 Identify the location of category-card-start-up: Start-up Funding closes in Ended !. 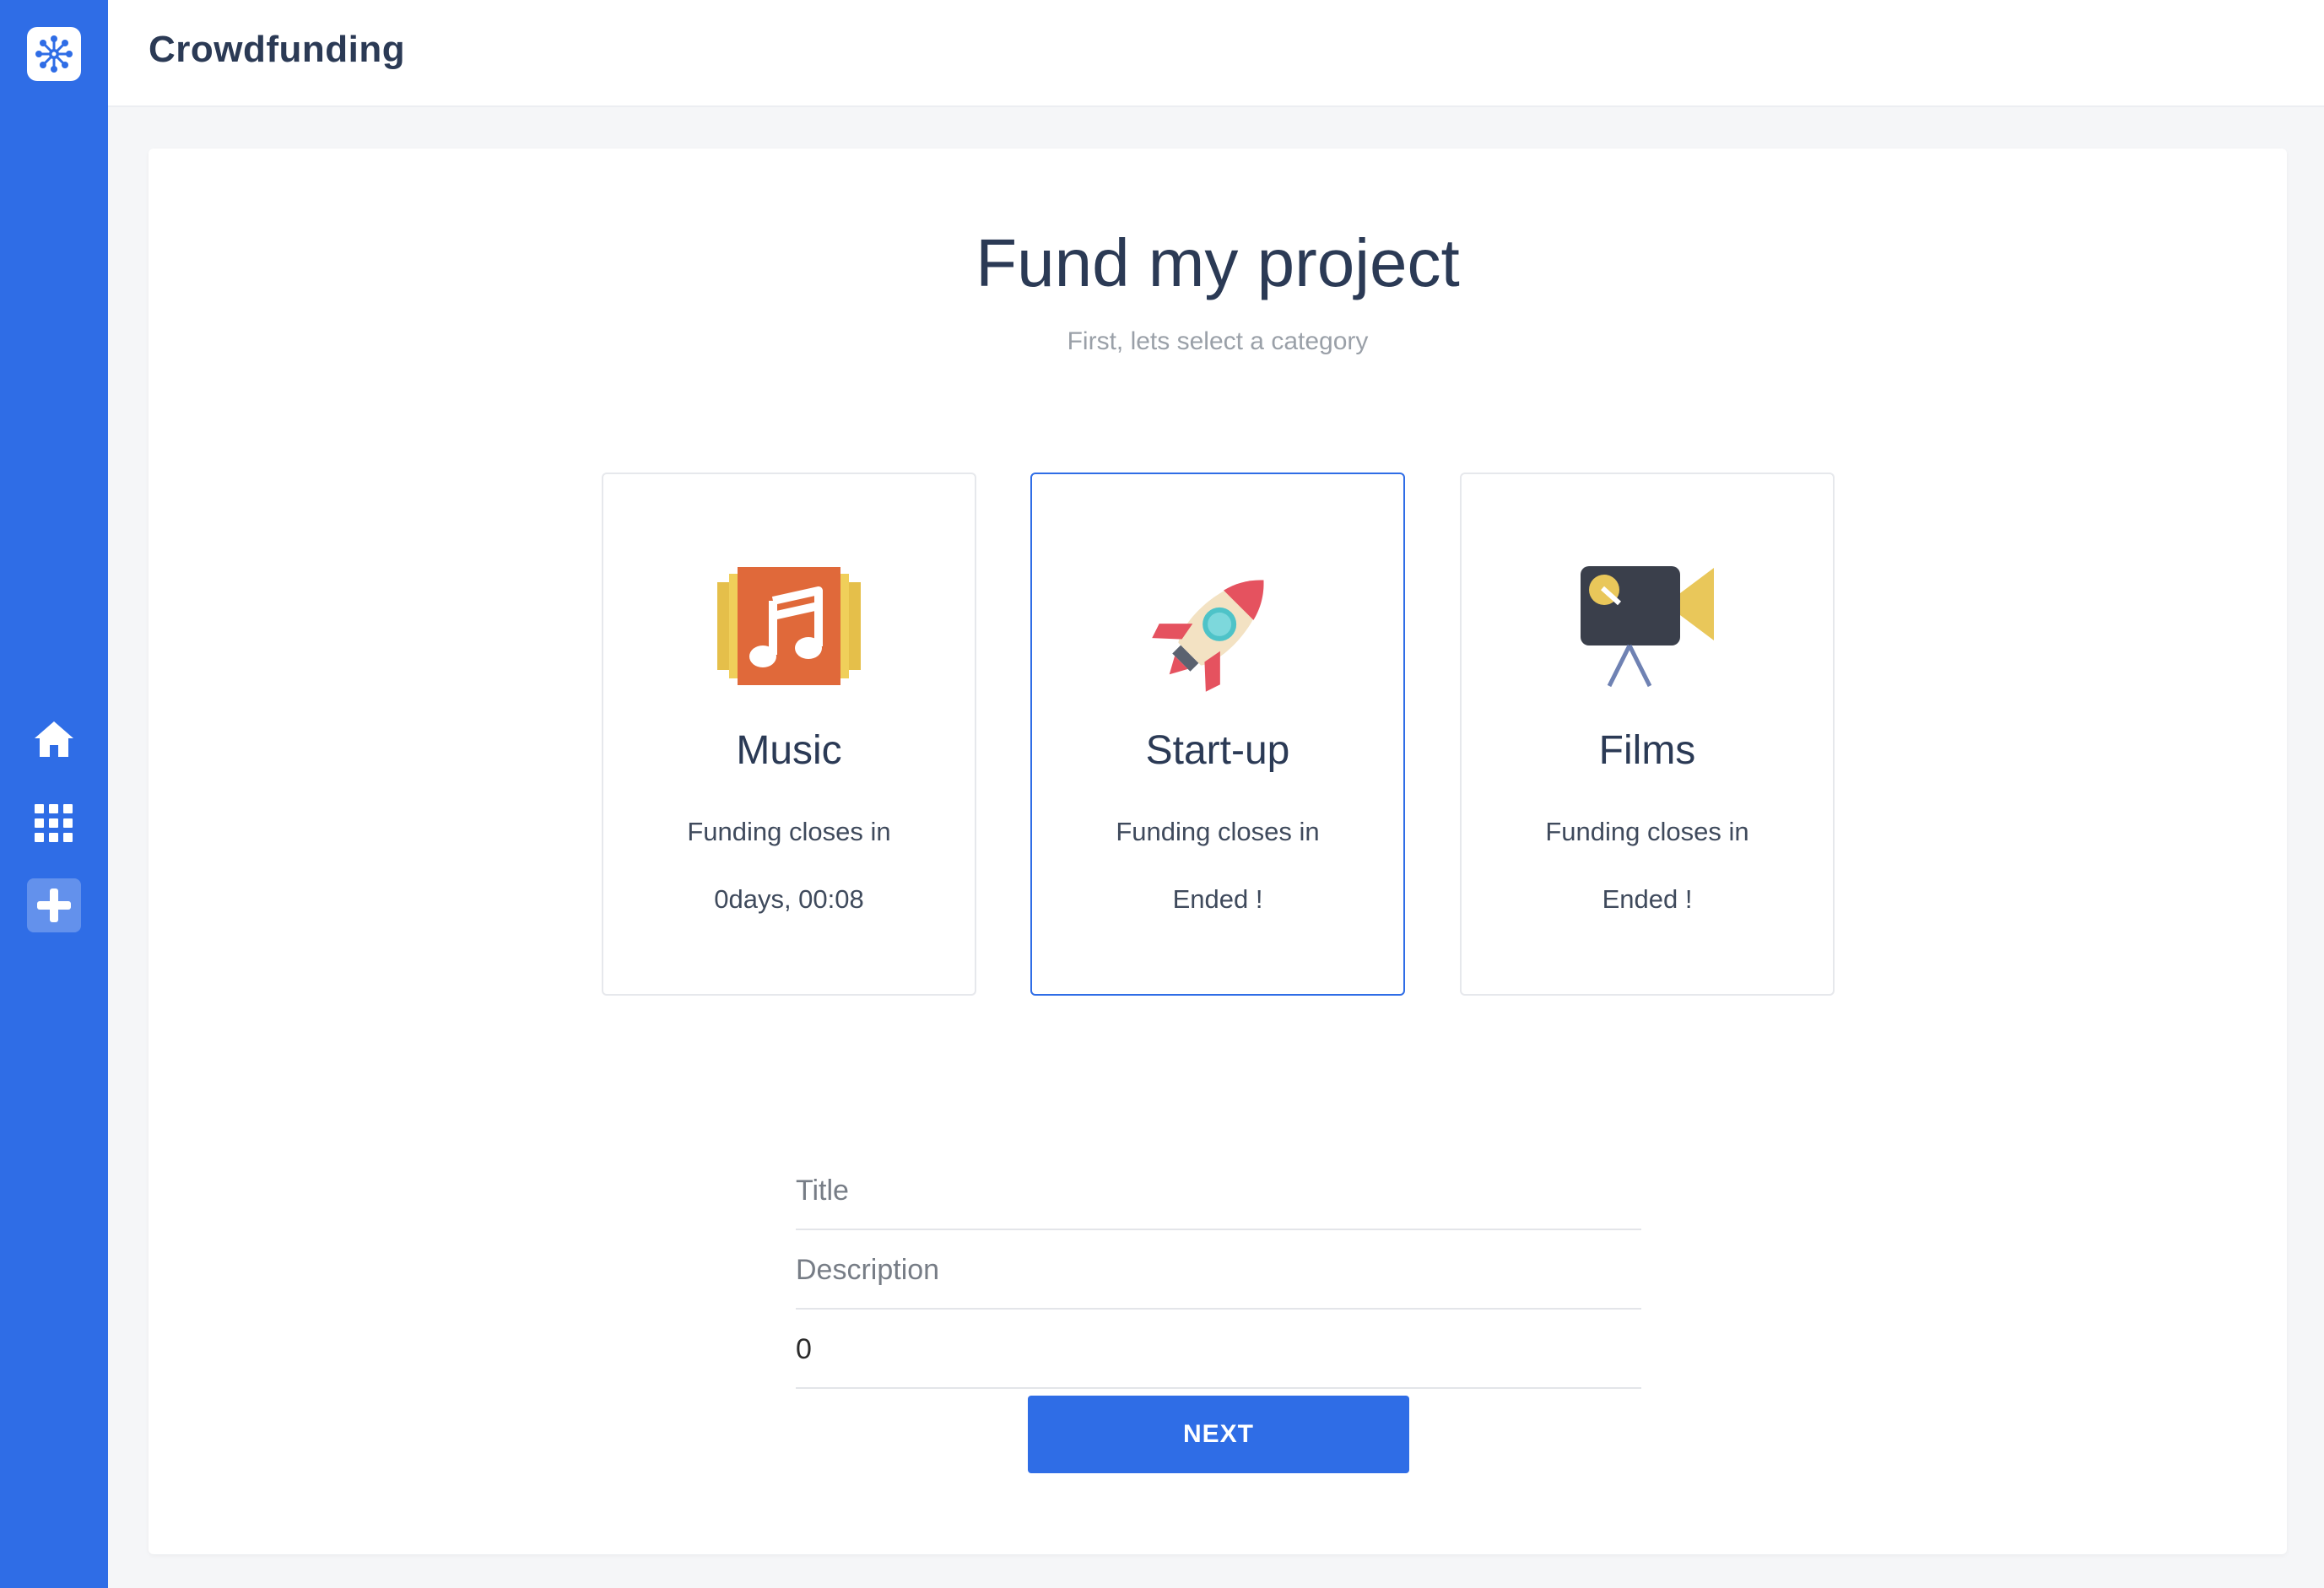
(1217, 734).